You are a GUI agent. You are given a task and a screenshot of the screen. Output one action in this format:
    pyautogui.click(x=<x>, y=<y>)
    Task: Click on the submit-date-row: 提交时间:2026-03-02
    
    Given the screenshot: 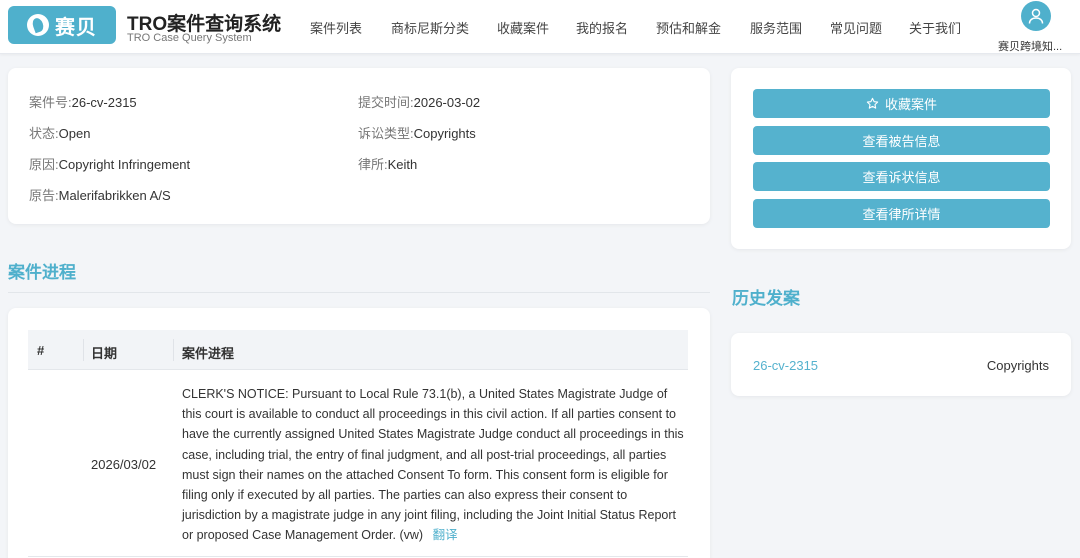 What is the action you would take?
    pyautogui.click(x=419, y=101)
    